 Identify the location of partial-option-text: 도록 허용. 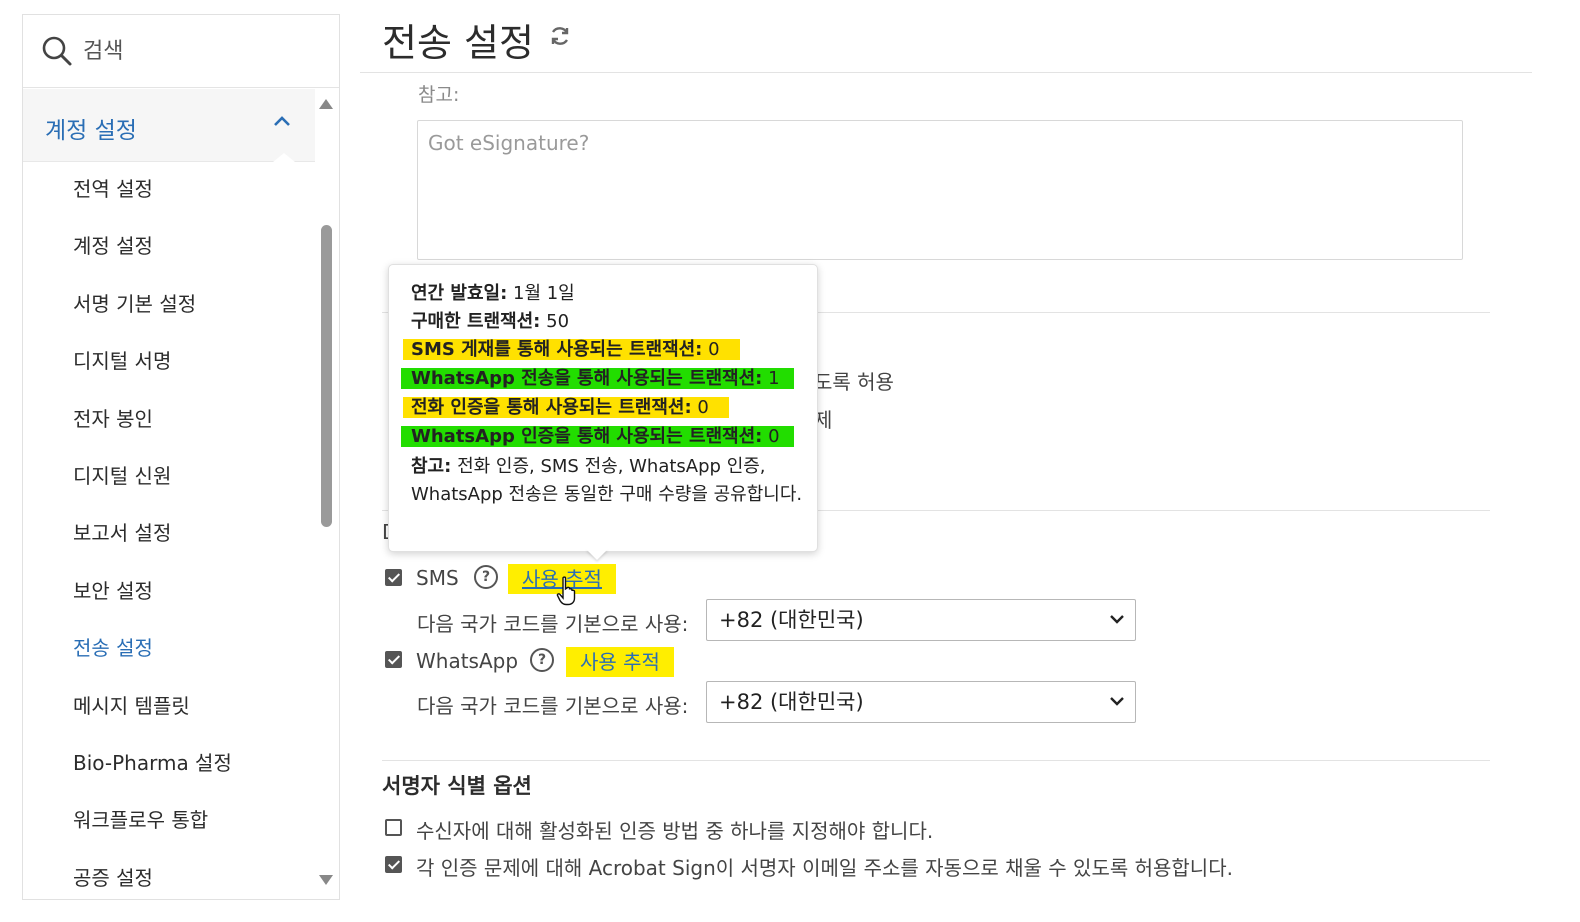
(854, 382).